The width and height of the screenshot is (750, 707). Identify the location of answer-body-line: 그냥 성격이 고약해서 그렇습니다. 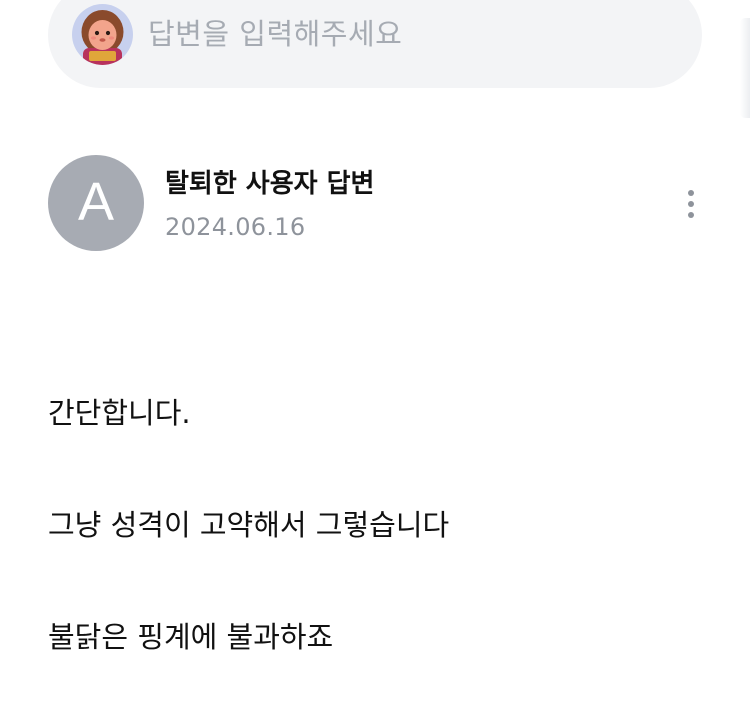
(249, 525).